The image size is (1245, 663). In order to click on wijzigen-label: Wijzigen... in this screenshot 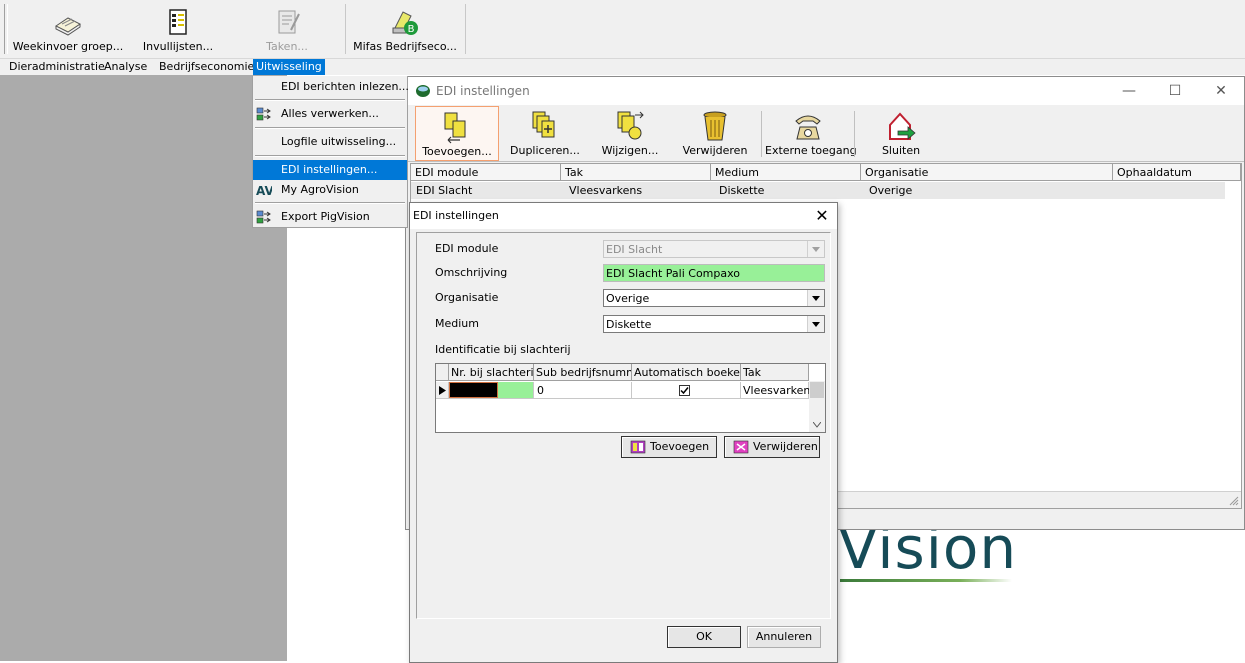, I will do `click(630, 150)`.